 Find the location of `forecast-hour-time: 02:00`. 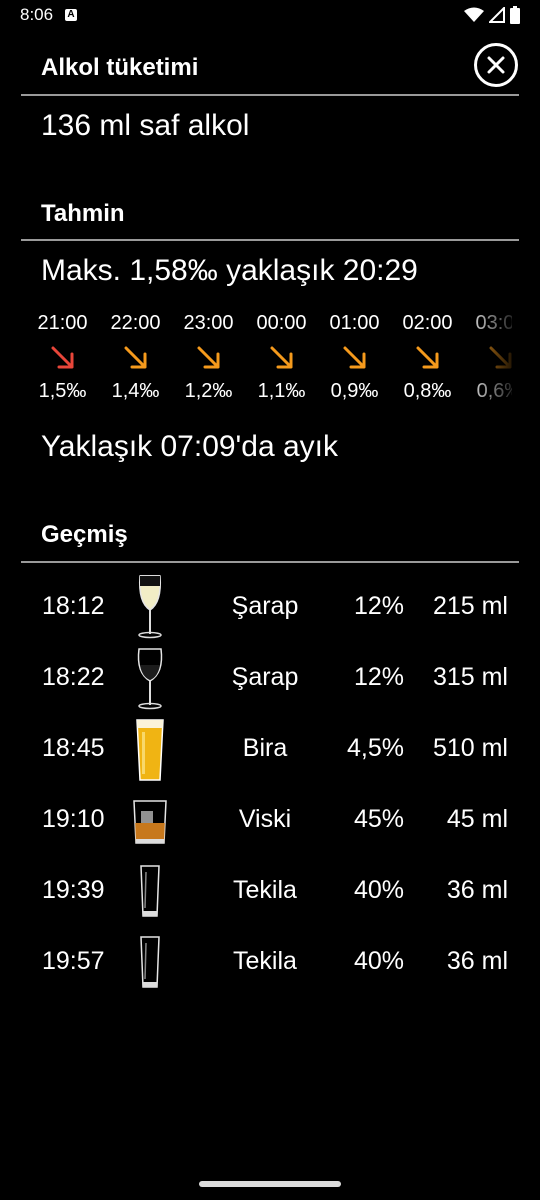

forecast-hour-time: 02:00 is located at coordinates (427, 323).